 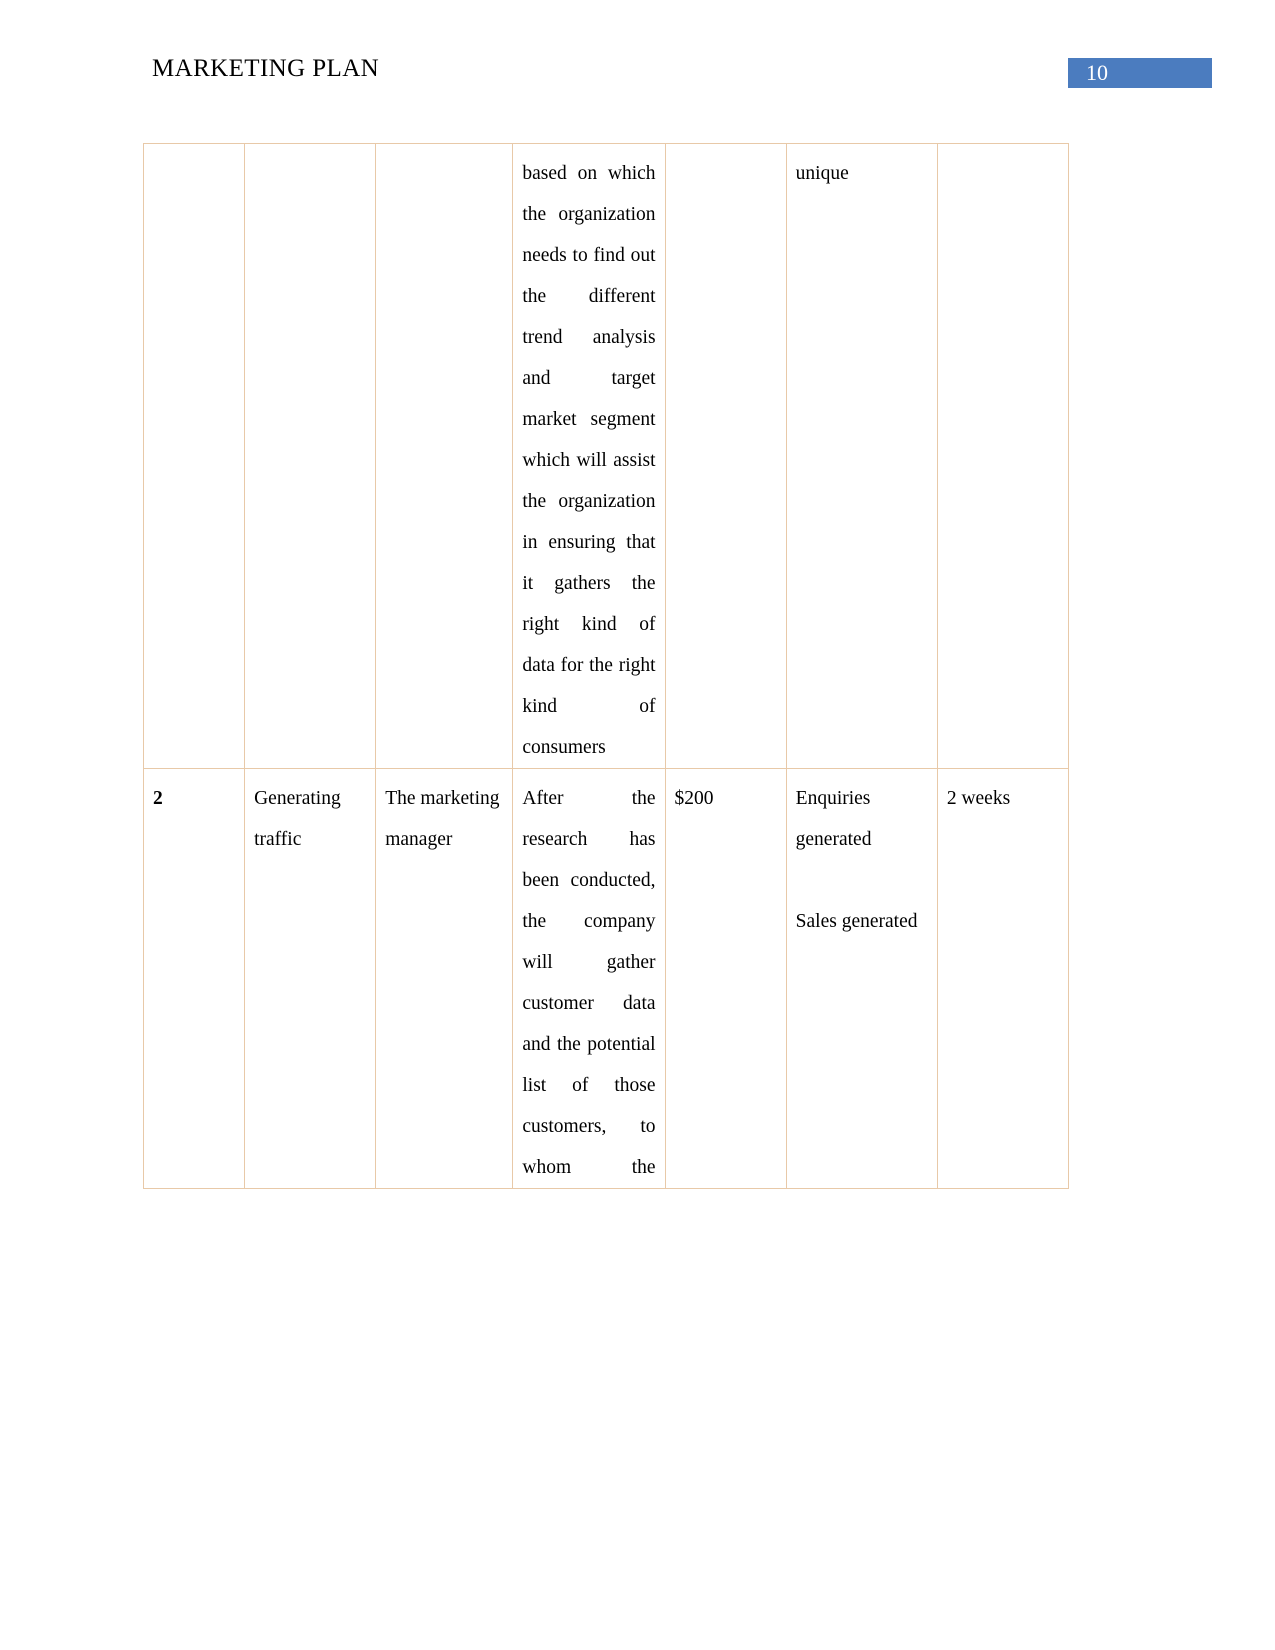 What do you see at coordinates (1003, 456) in the screenshot?
I see `cell-timeline` at bounding box center [1003, 456].